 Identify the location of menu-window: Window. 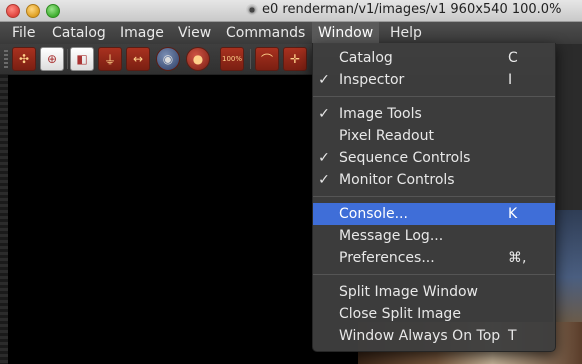
(346, 33).